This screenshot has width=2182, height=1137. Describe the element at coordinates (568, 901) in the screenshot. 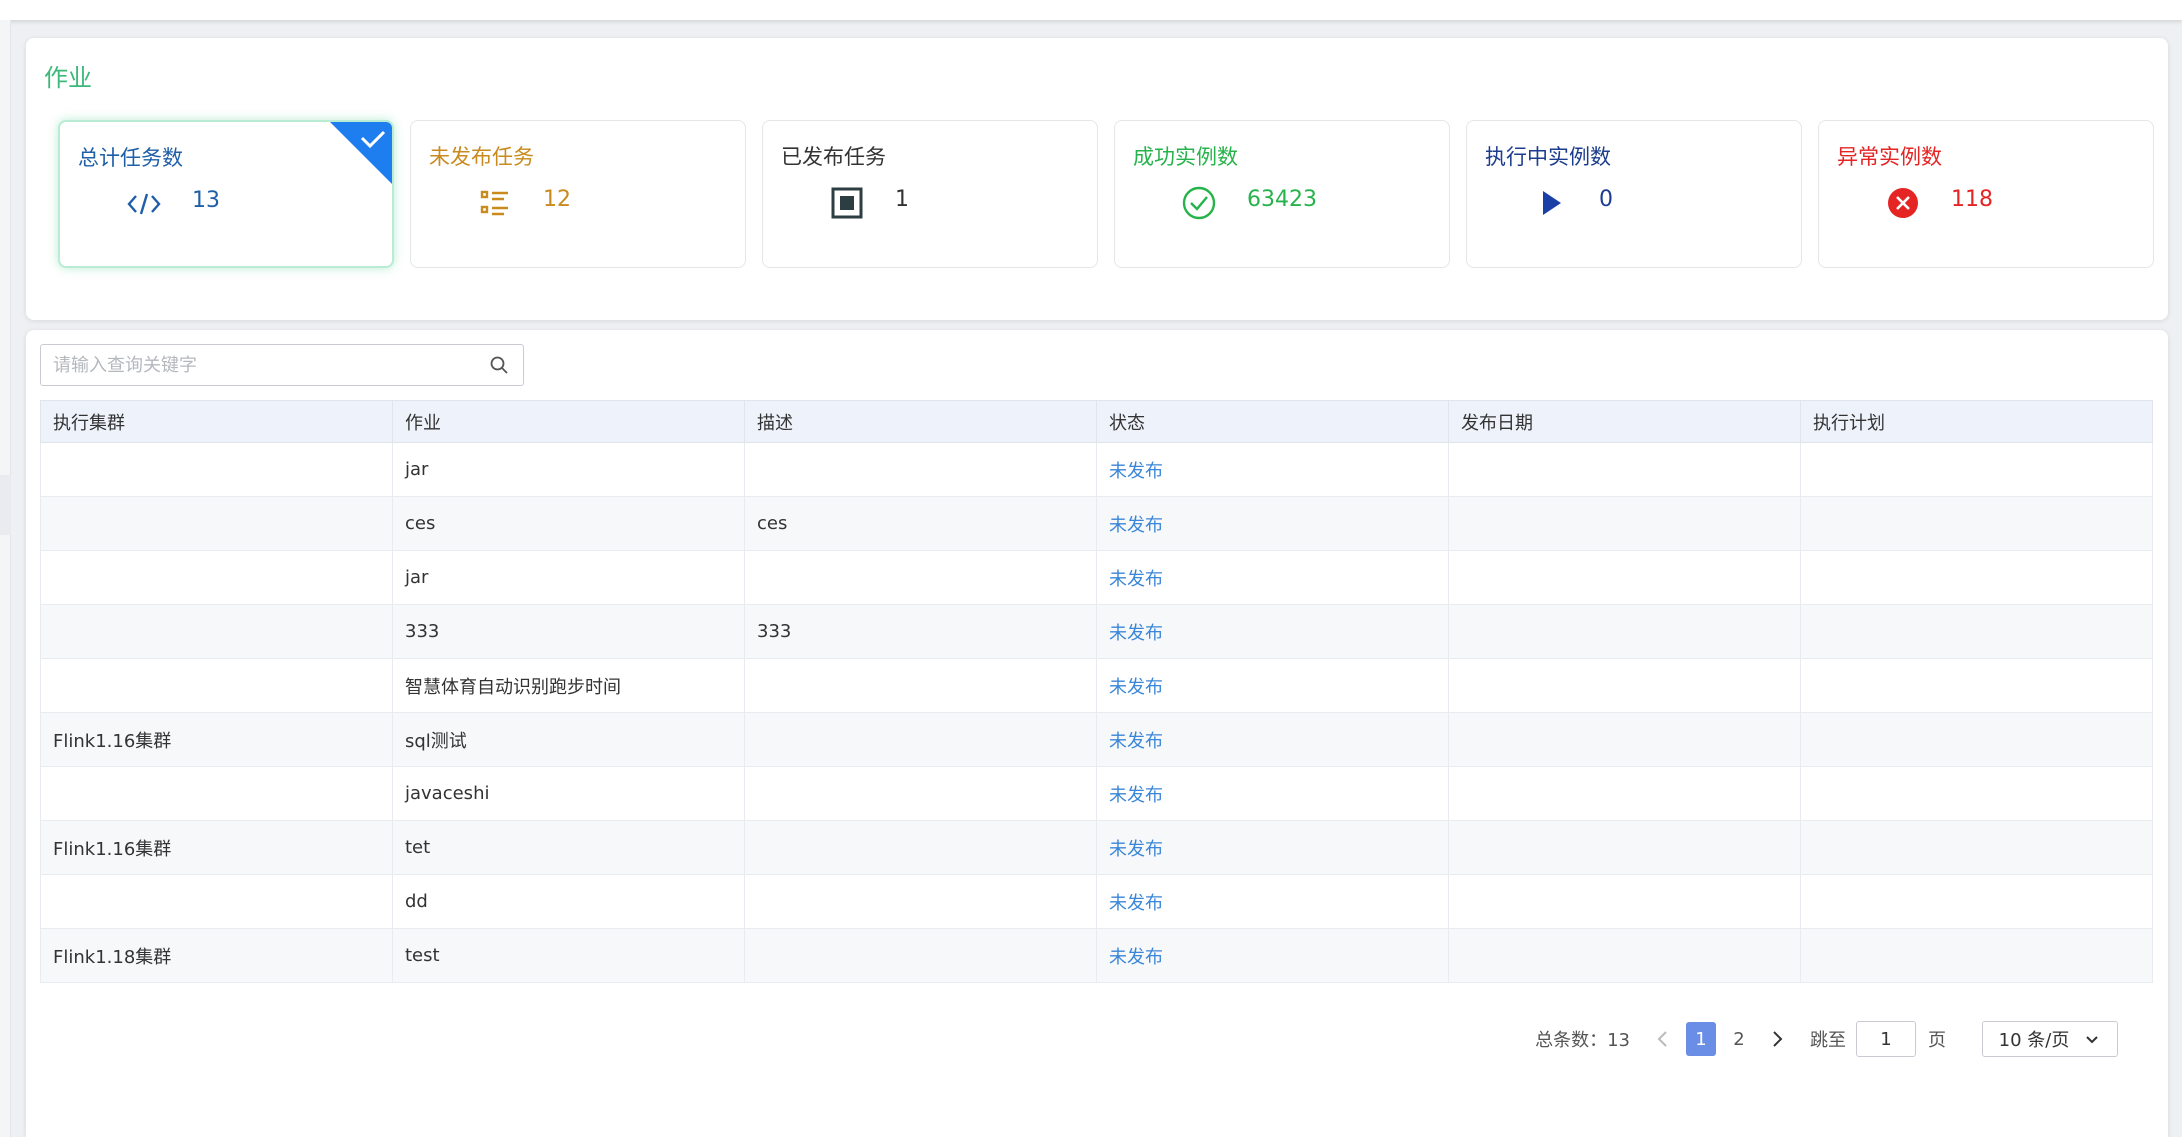

I see `cell-job: dd` at that location.